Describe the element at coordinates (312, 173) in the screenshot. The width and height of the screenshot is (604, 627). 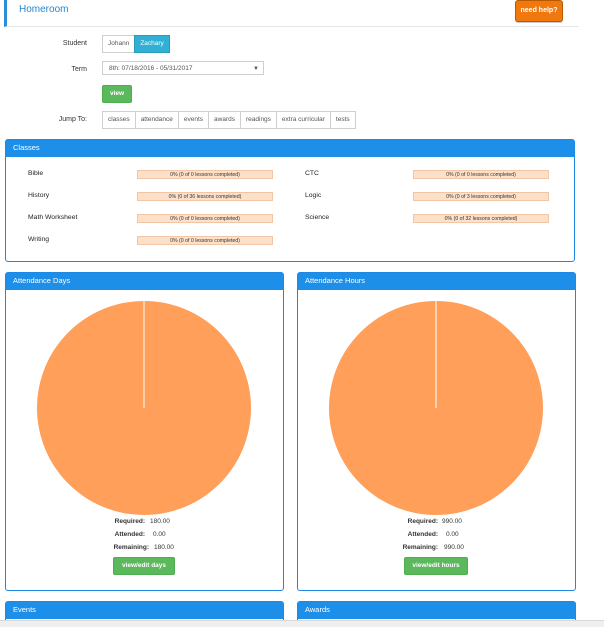
I see `class-name-ctc: CTC` at that location.